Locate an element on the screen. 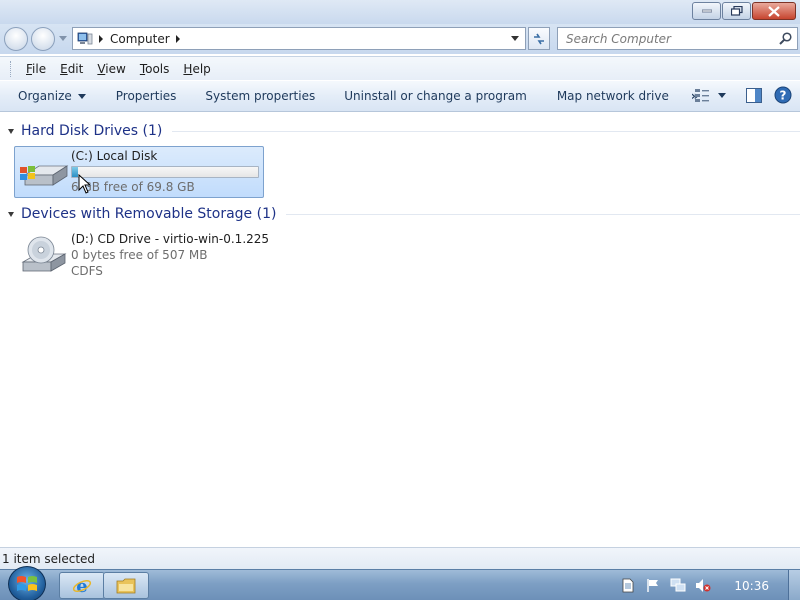  menu-view: View is located at coordinates (111, 69).